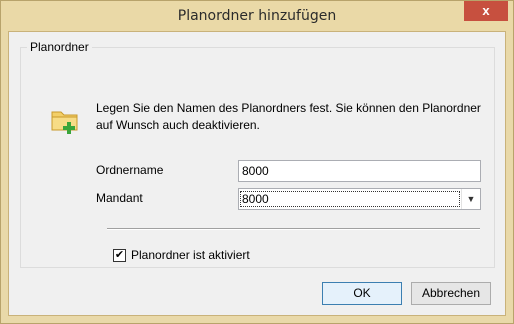 This screenshot has width=514, height=324. I want to click on title-bar: Planordner hinzufügen x, so click(257, 16).